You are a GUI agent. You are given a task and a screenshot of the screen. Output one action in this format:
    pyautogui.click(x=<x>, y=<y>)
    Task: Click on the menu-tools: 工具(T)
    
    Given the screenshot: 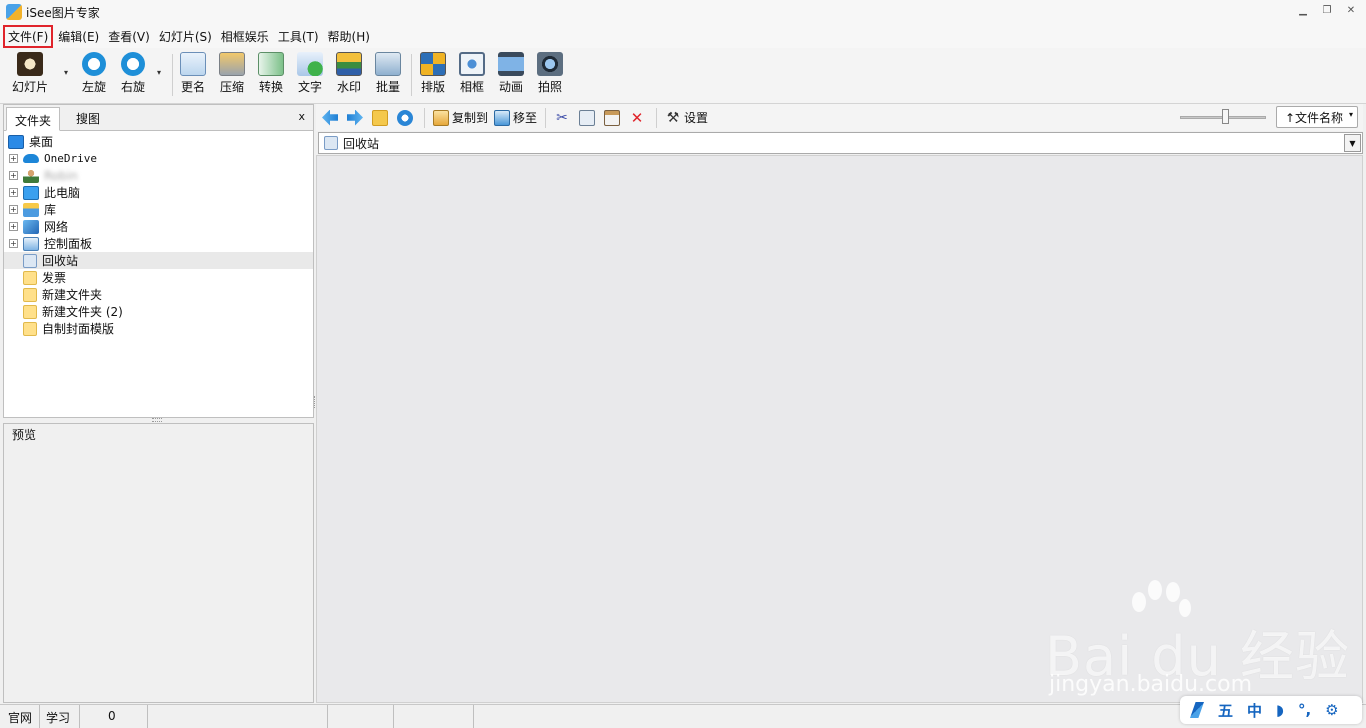 What is the action you would take?
    pyautogui.click(x=298, y=36)
    